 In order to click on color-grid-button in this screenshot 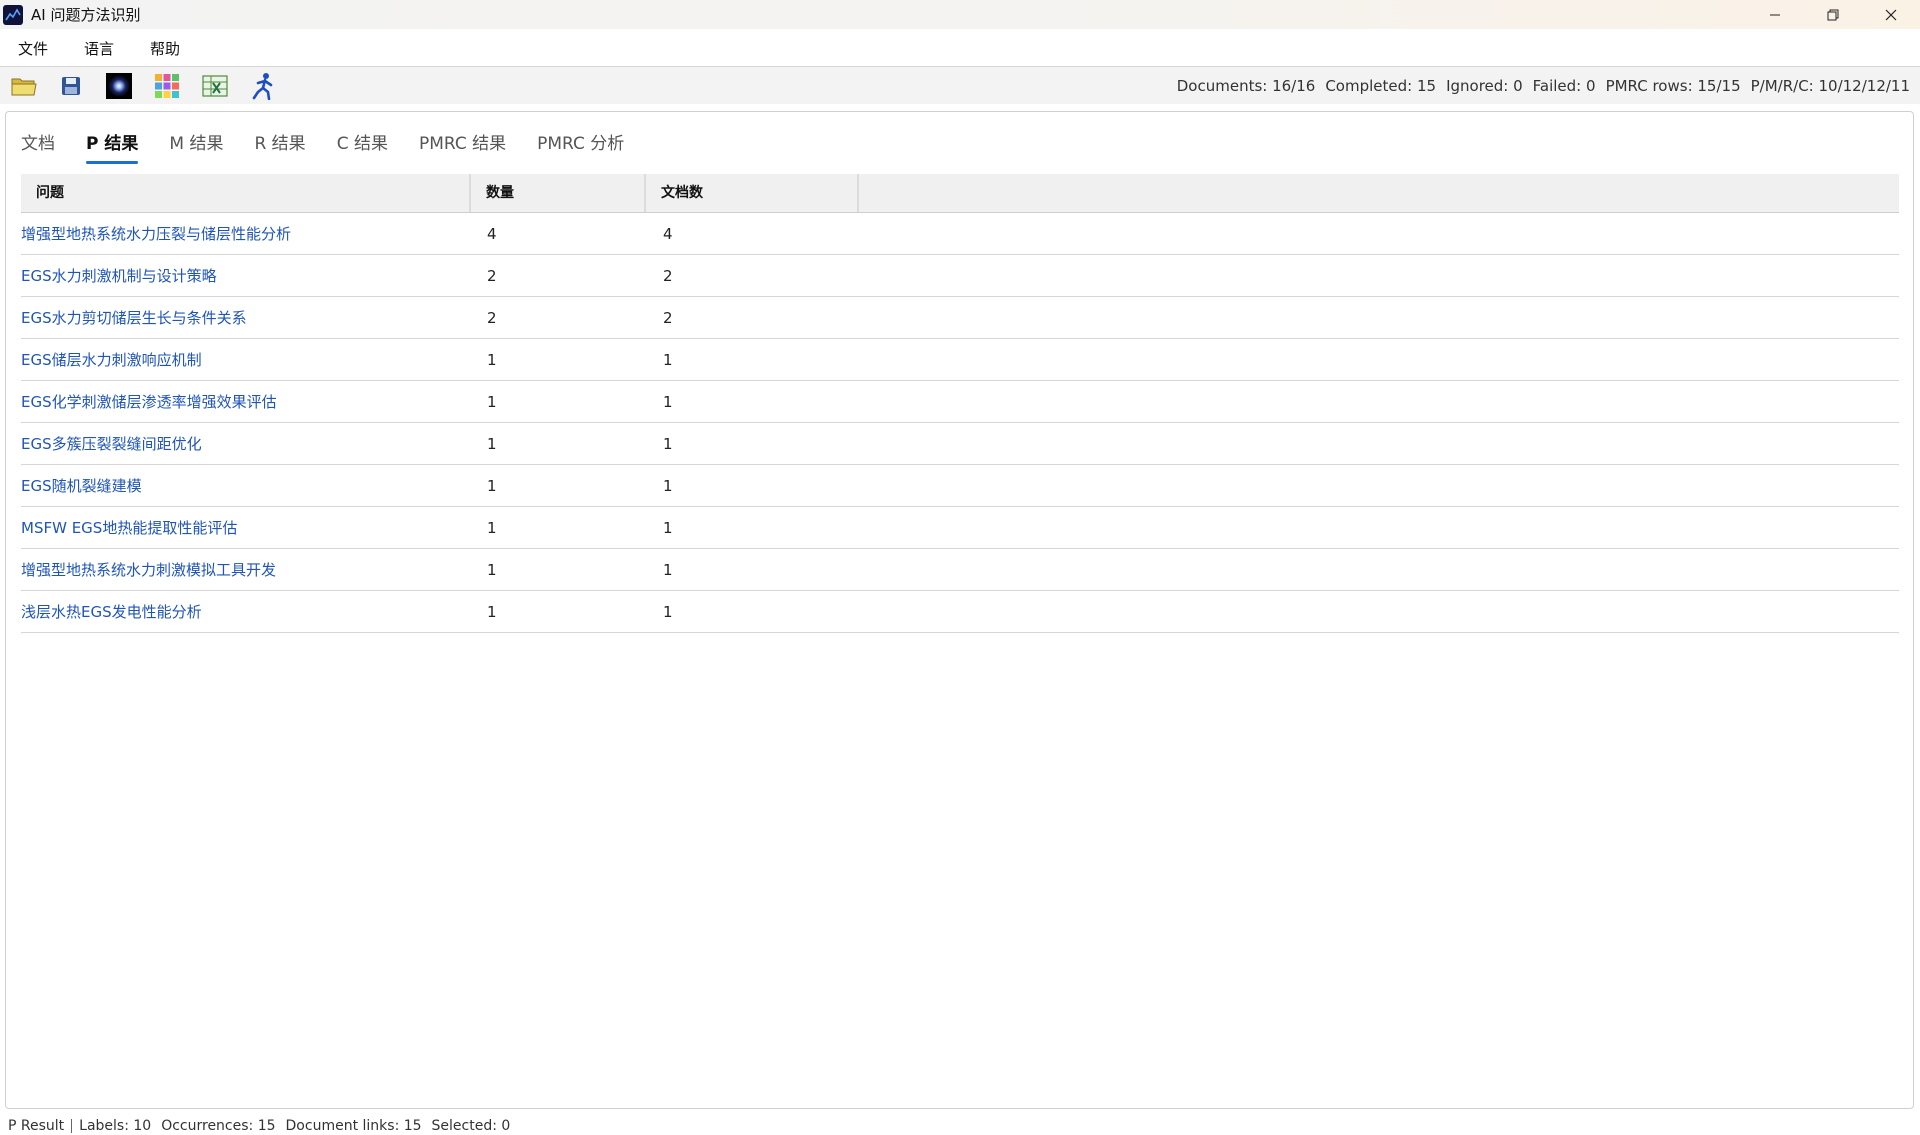, I will do `click(167, 86)`.